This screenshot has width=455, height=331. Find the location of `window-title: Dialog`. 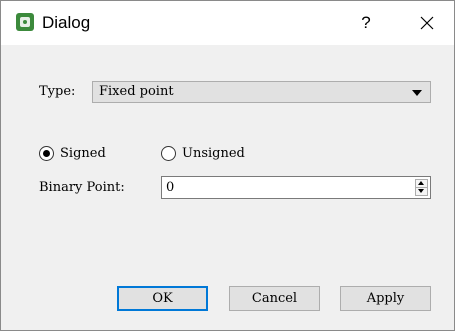

window-title: Dialog is located at coordinates (66, 22).